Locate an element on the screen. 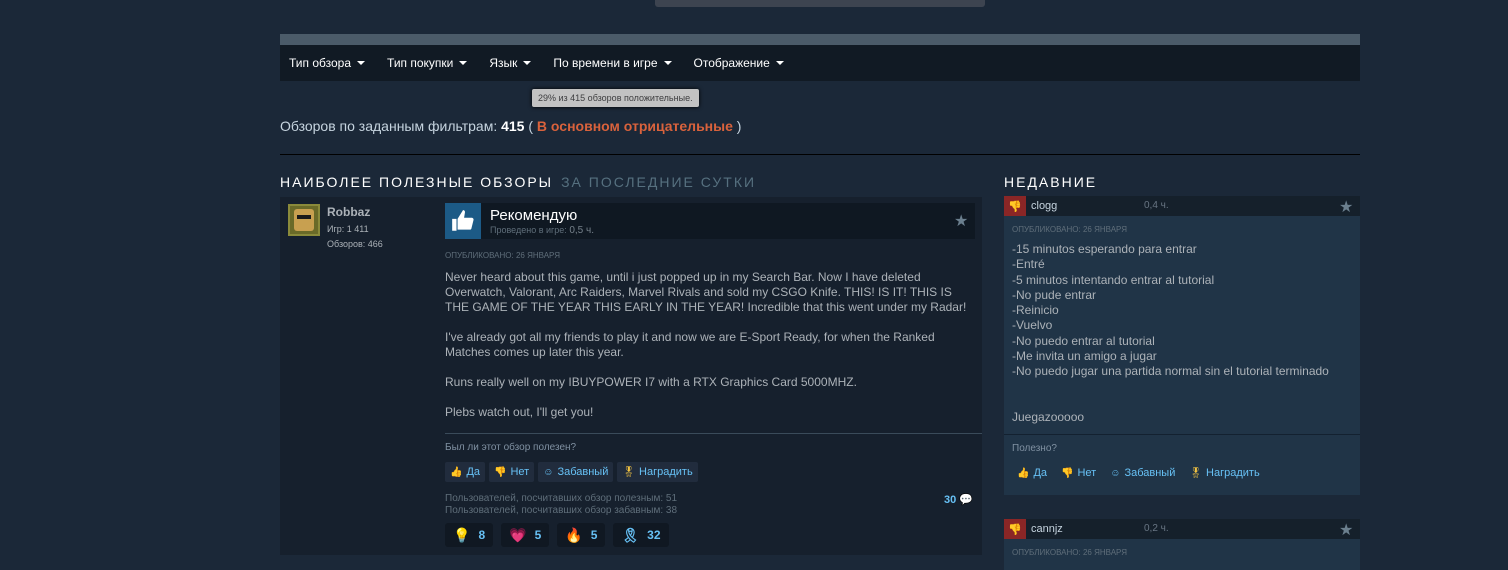 This screenshot has height=570, width=1508. heart-award-icon: 💗 is located at coordinates (518, 534).